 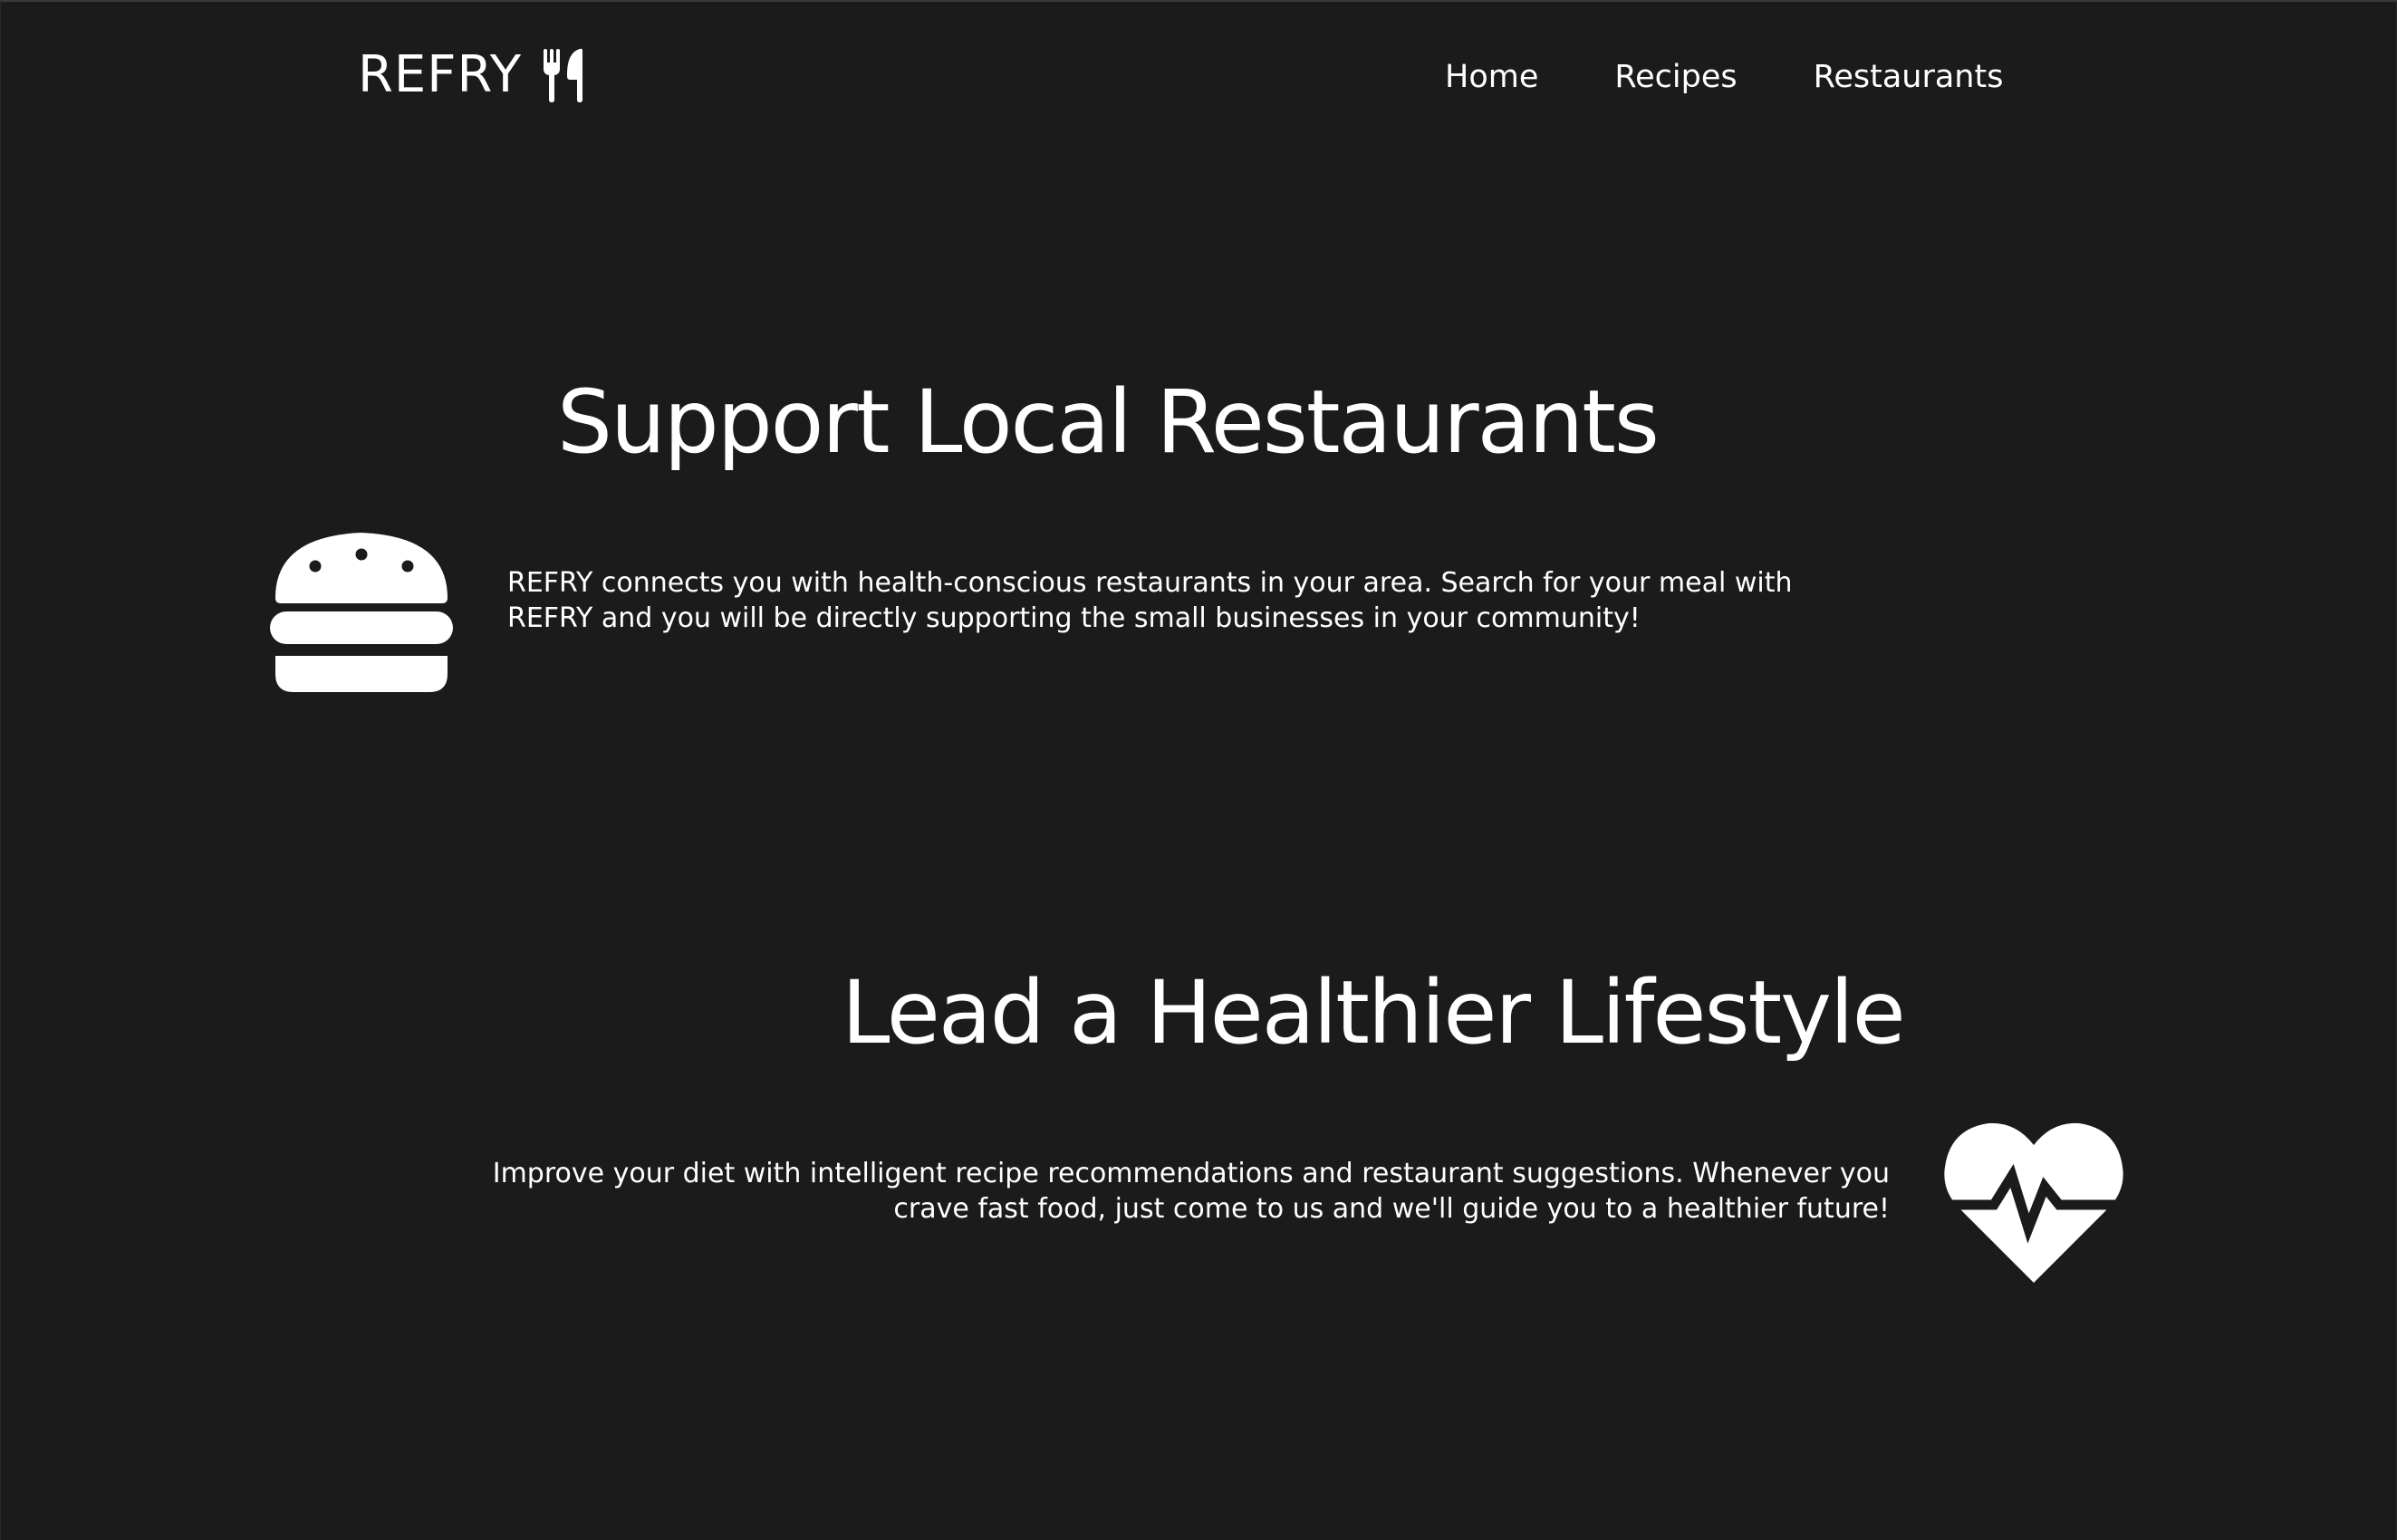 I want to click on utensils-icon, so click(x=563, y=75).